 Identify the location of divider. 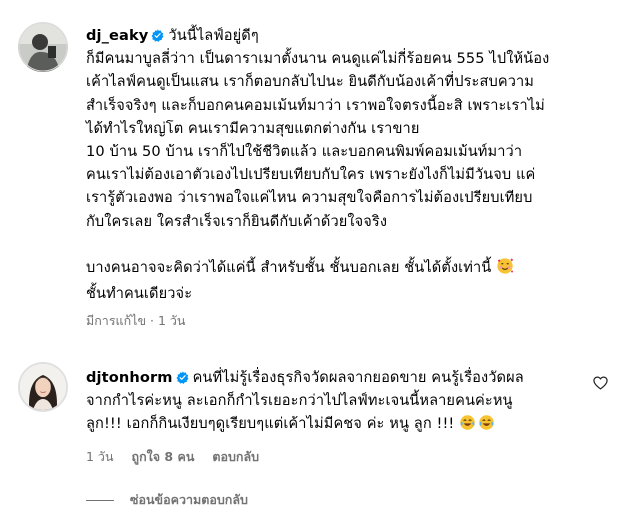
(100, 500).